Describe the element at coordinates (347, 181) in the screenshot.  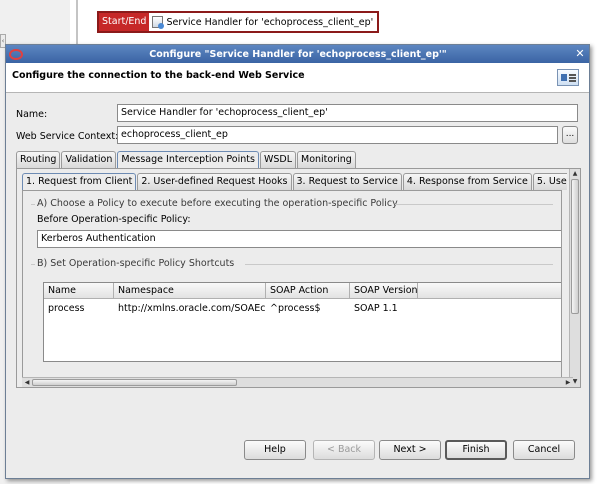
I see `subtab-request-to-service: 3. Request to Service` at that location.